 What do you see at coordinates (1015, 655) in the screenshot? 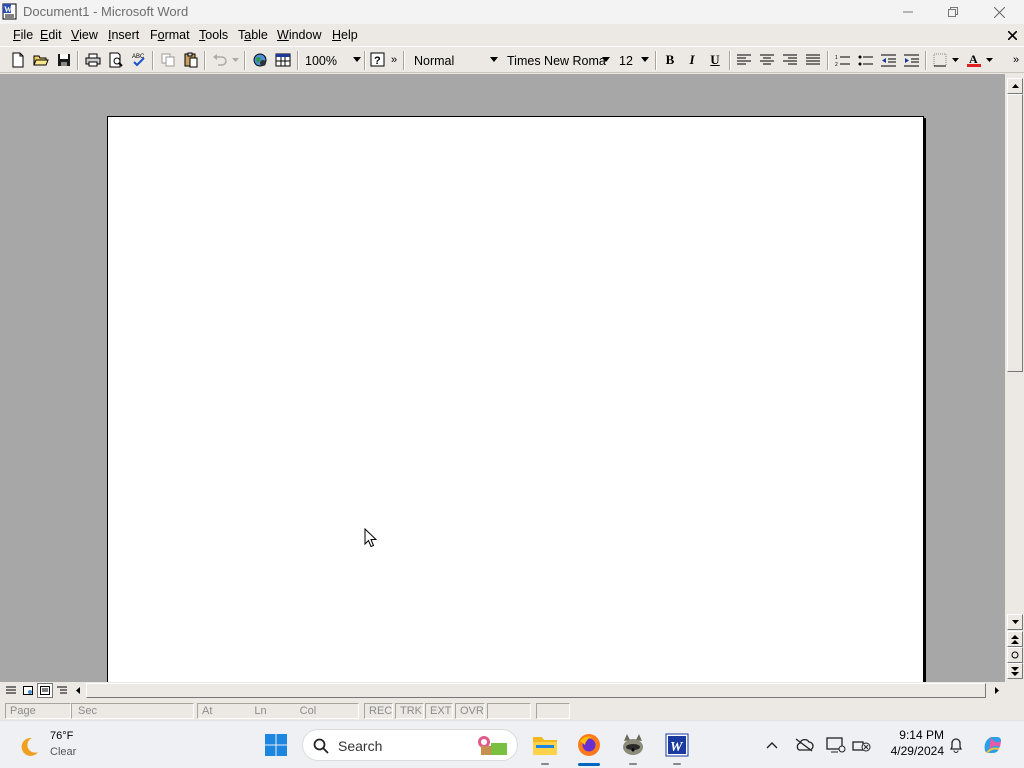
I see `select-browse-object-button` at bounding box center [1015, 655].